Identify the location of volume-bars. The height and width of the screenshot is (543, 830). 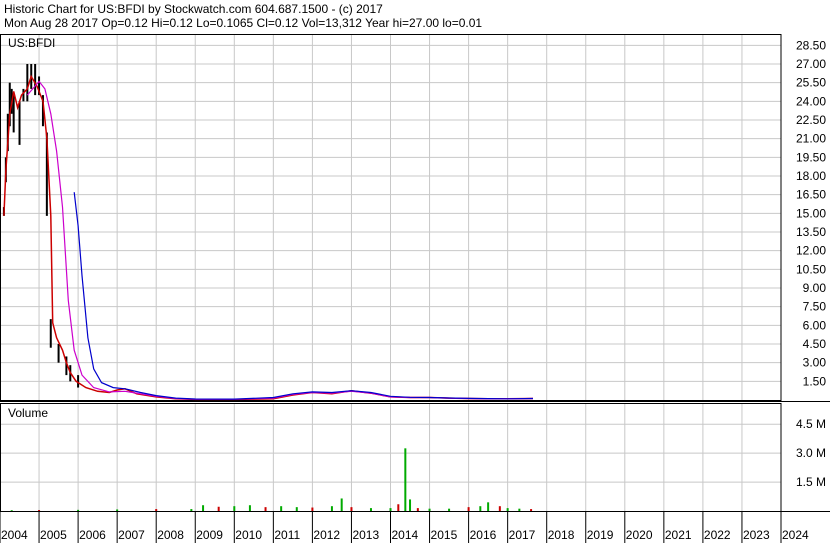
(271, 479).